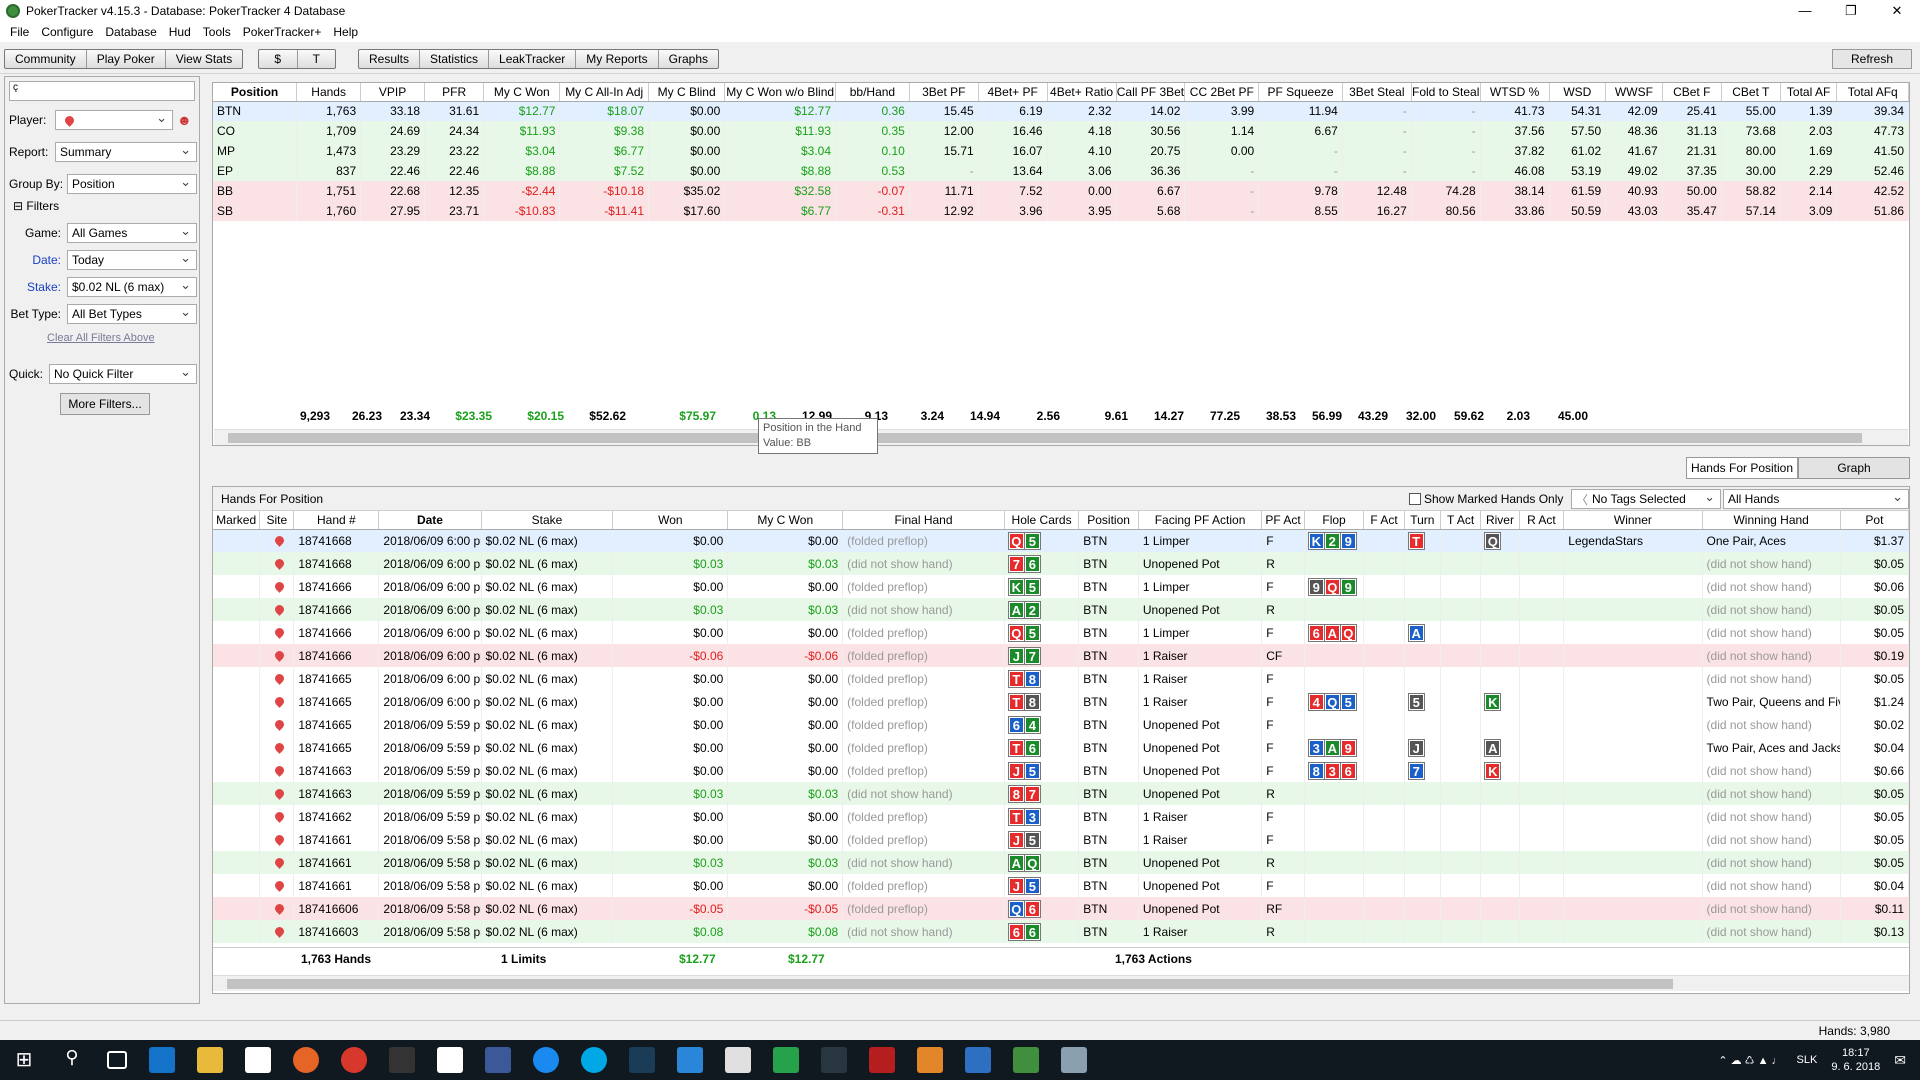 The width and height of the screenshot is (1920, 1080). I want to click on stats-col-header: WSD, so click(1578, 92).